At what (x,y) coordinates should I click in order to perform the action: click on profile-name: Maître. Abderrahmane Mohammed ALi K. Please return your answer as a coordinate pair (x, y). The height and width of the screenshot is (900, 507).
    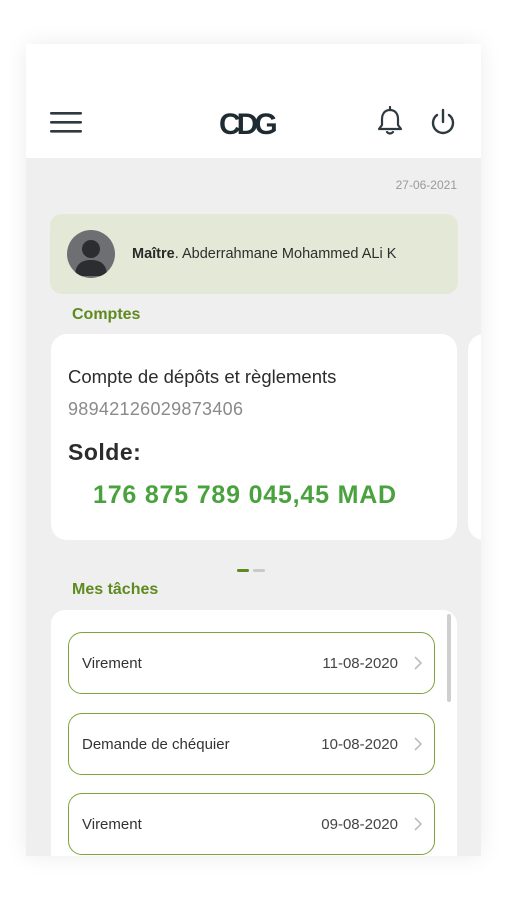
    Looking at the image, I should click on (264, 254).